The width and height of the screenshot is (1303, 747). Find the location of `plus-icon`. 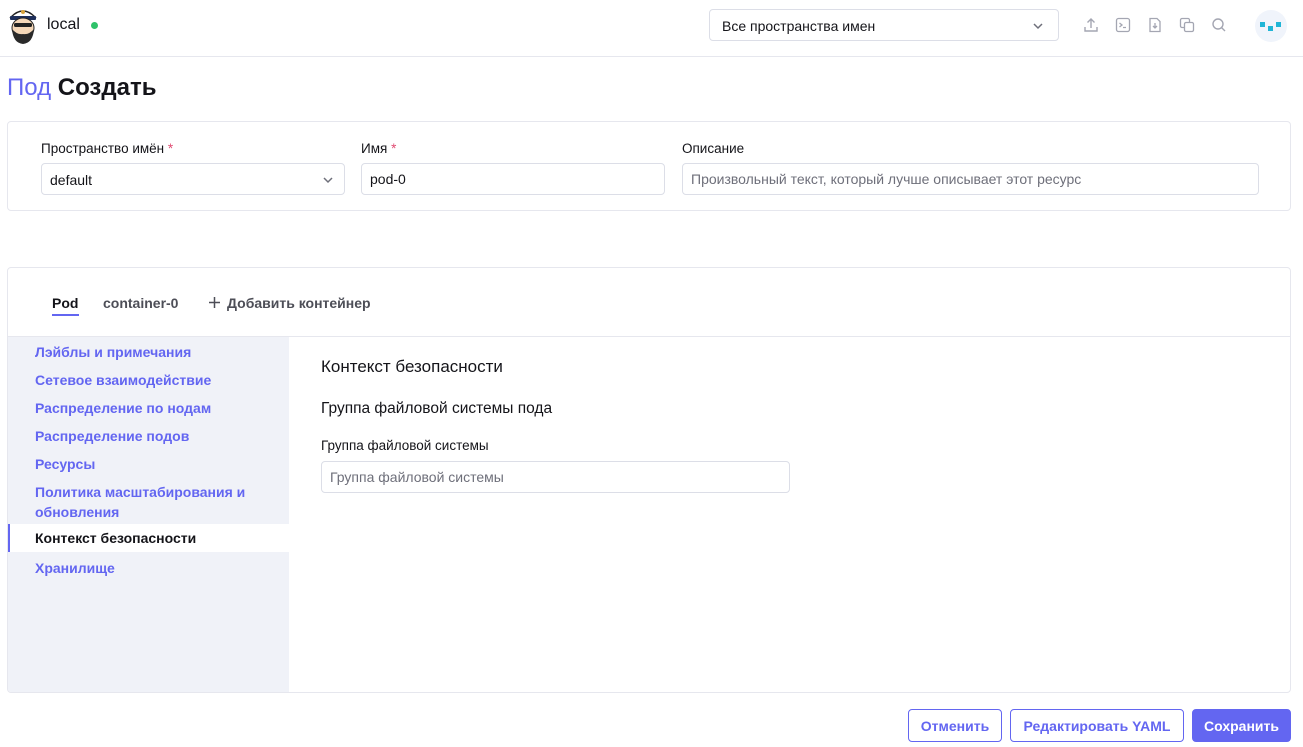

plus-icon is located at coordinates (214, 302).